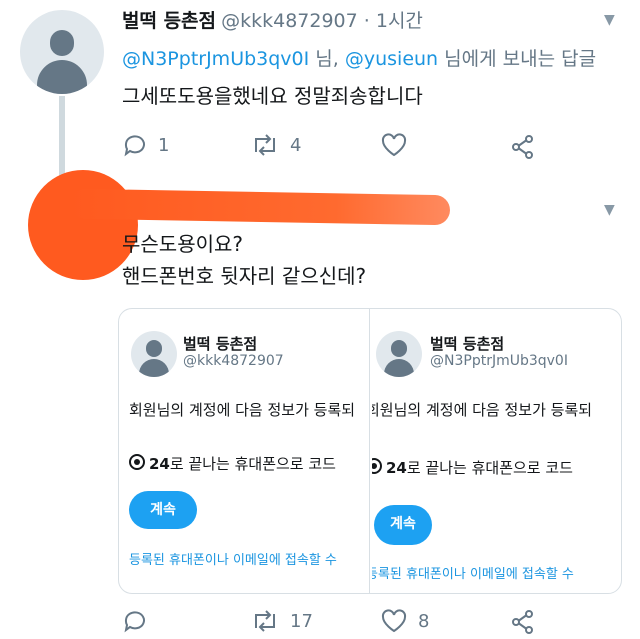 Image resolution: width=640 pixels, height=639 pixels. I want to click on like-button, so click(394, 145).